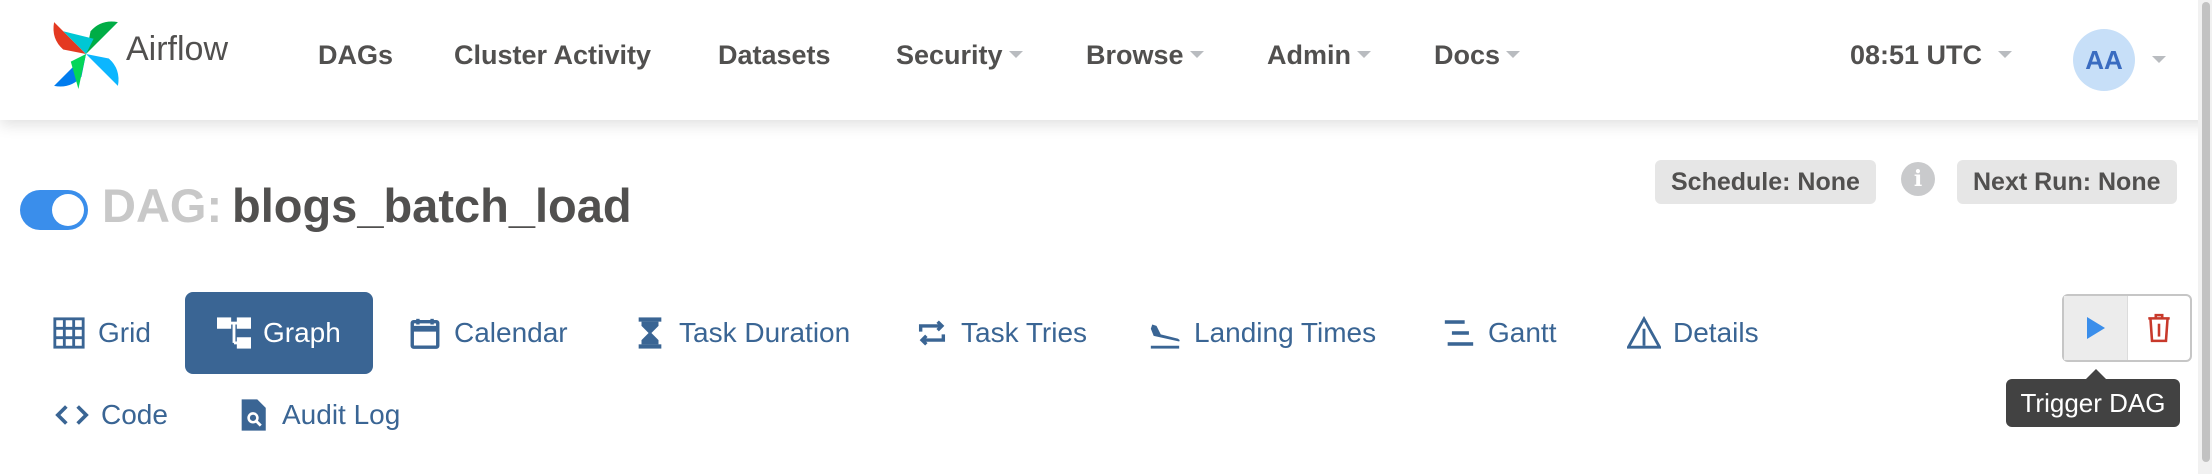 Image resolution: width=2212 pixels, height=474 pixels. I want to click on time-label: 08:51 UTC, so click(1916, 55).